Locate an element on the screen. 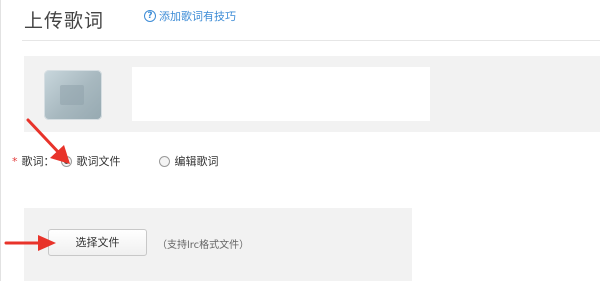 Image resolution: width=600 pixels, height=281 pixels. radio-edit-lyrics: 编辑歌词 is located at coordinates (188, 161).